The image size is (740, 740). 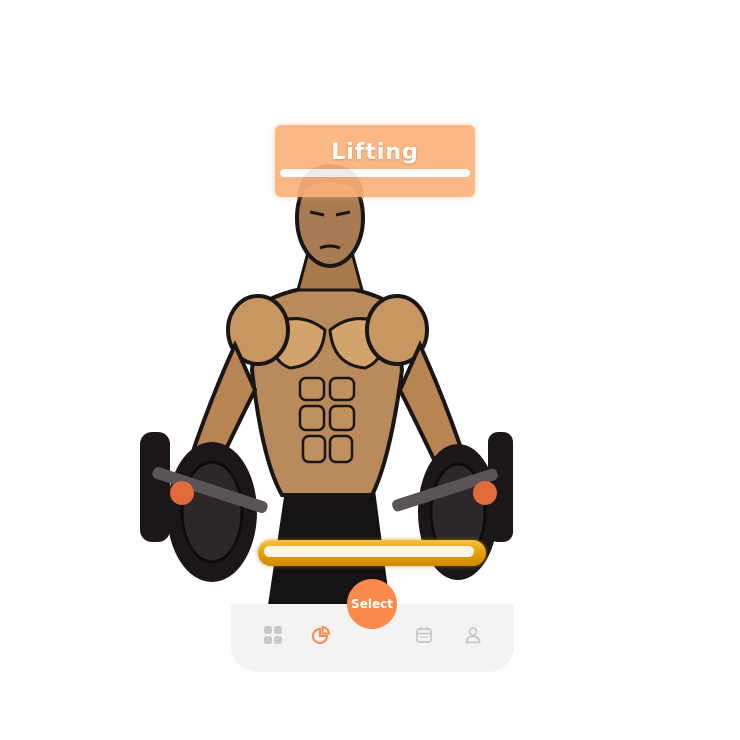 I want to click on select-button: Select, so click(x=372, y=604).